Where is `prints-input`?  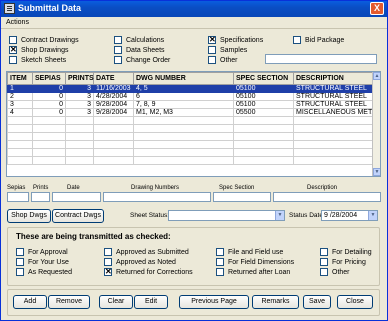 prints-input is located at coordinates (40, 197).